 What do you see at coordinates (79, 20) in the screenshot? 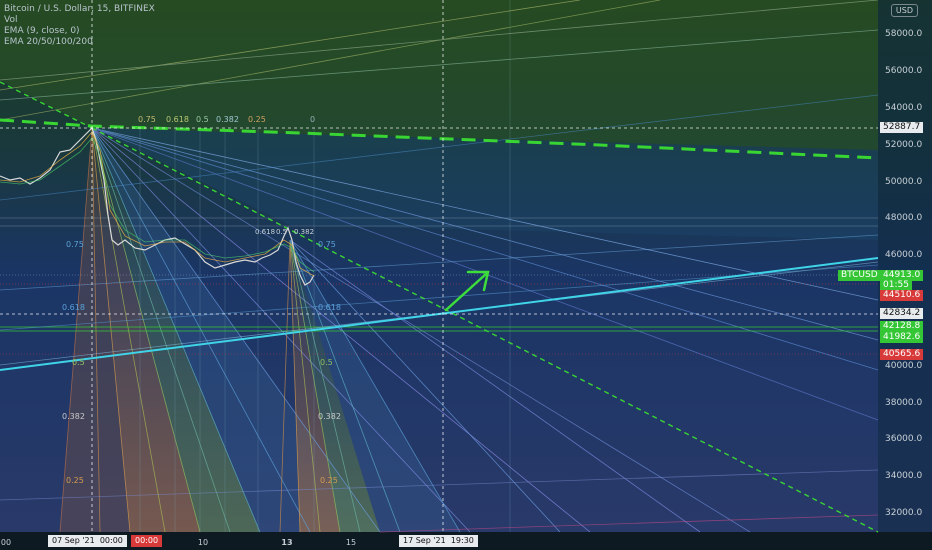
I see `legend-vol: Vol` at bounding box center [79, 20].